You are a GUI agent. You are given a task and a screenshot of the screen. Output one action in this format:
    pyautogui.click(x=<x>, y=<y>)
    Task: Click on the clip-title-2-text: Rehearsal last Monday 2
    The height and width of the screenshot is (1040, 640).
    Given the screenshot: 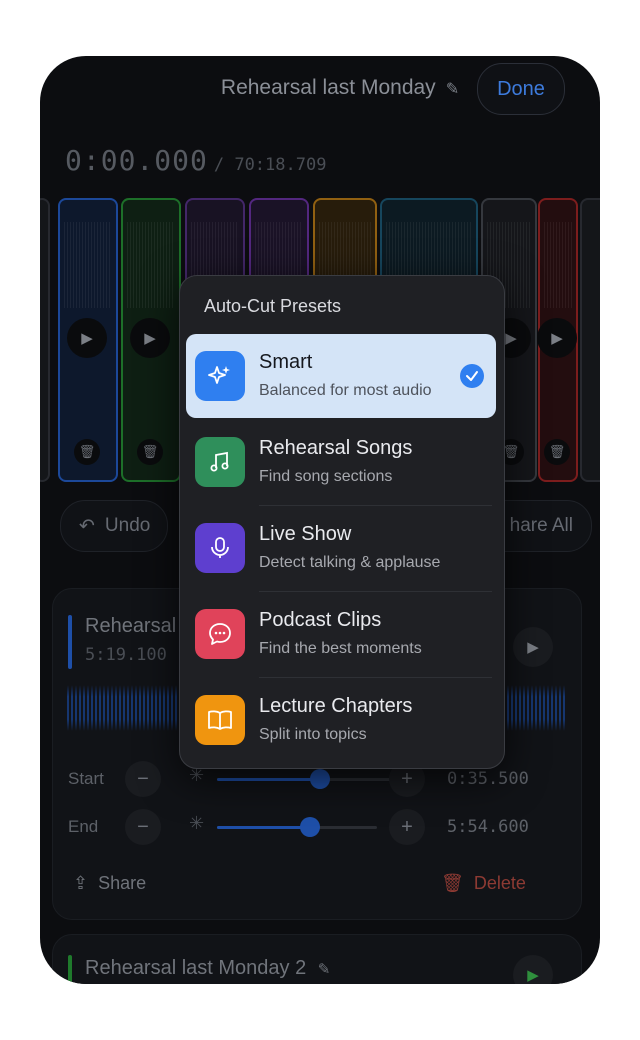 What is the action you would take?
    pyautogui.click(x=196, y=968)
    